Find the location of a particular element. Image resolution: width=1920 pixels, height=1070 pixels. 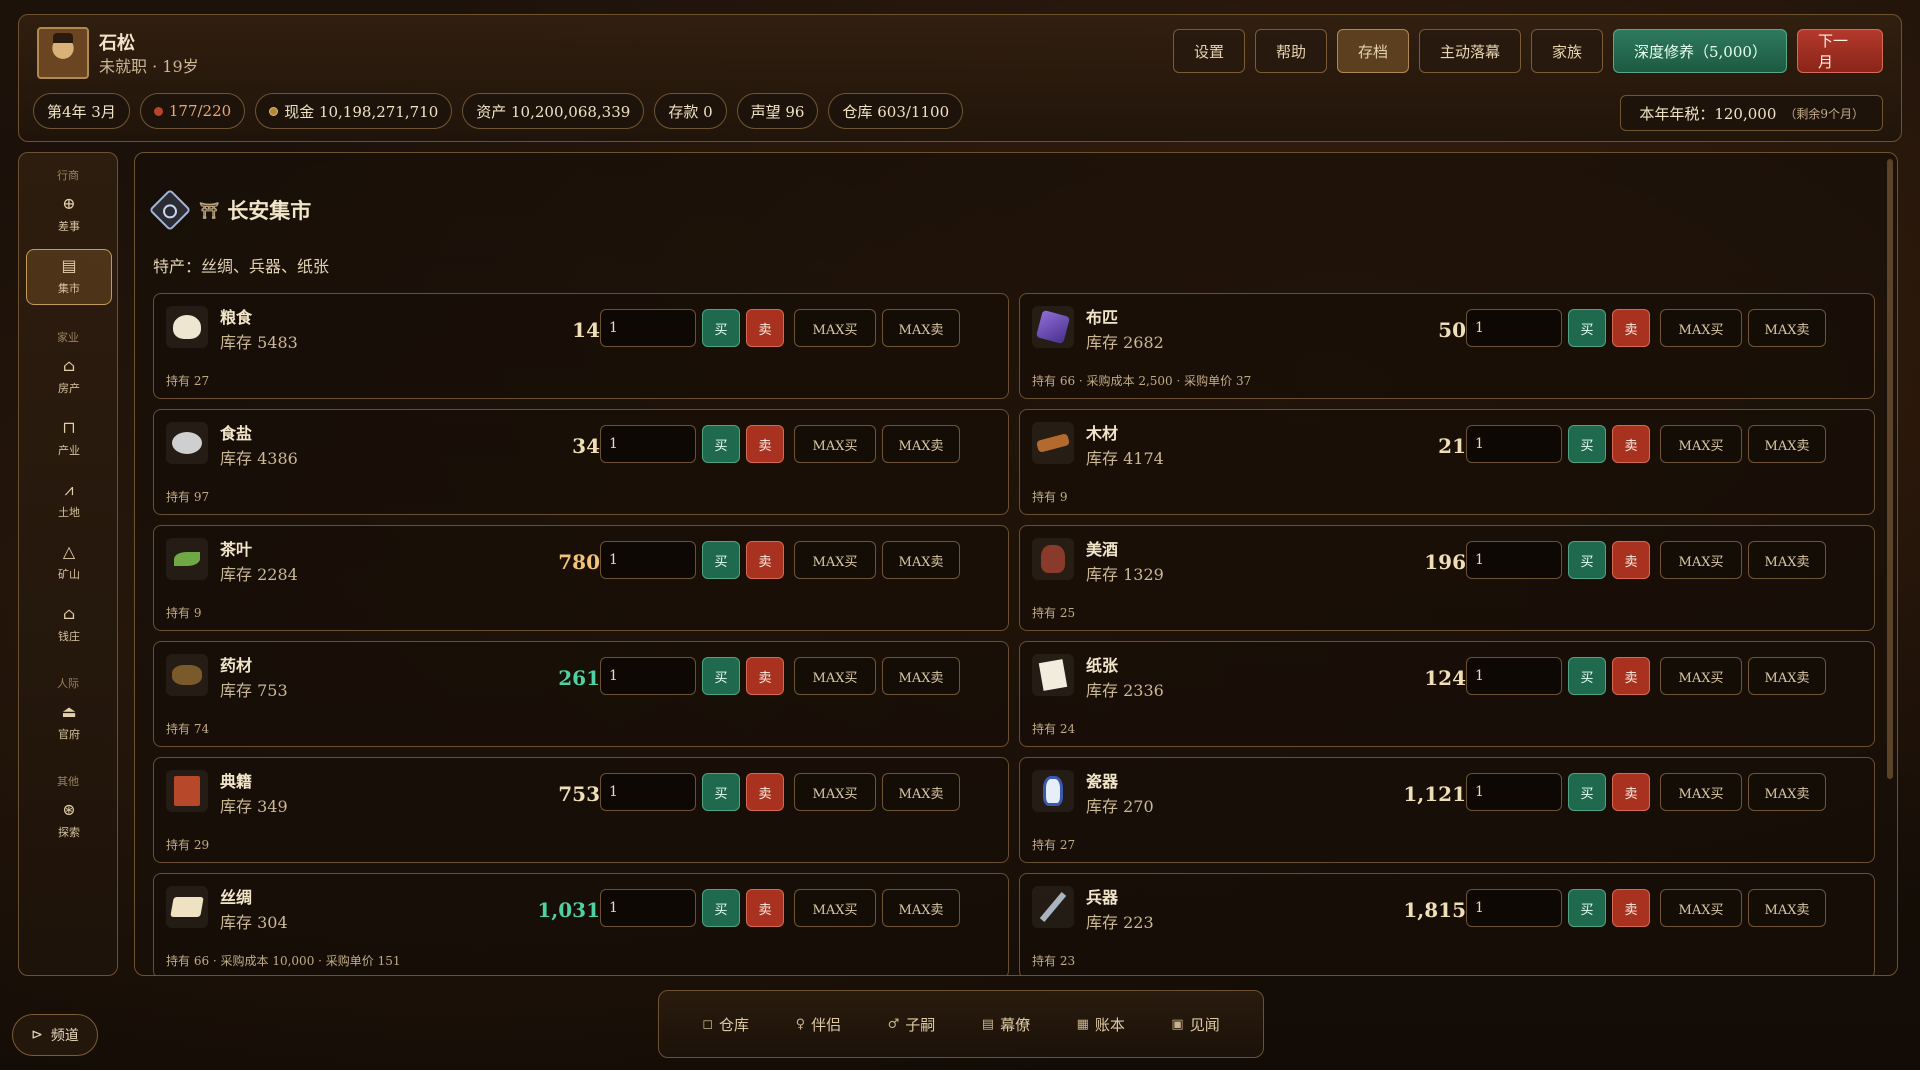

deep-rest-button: 深度修养（5,000） is located at coordinates (1700, 51).